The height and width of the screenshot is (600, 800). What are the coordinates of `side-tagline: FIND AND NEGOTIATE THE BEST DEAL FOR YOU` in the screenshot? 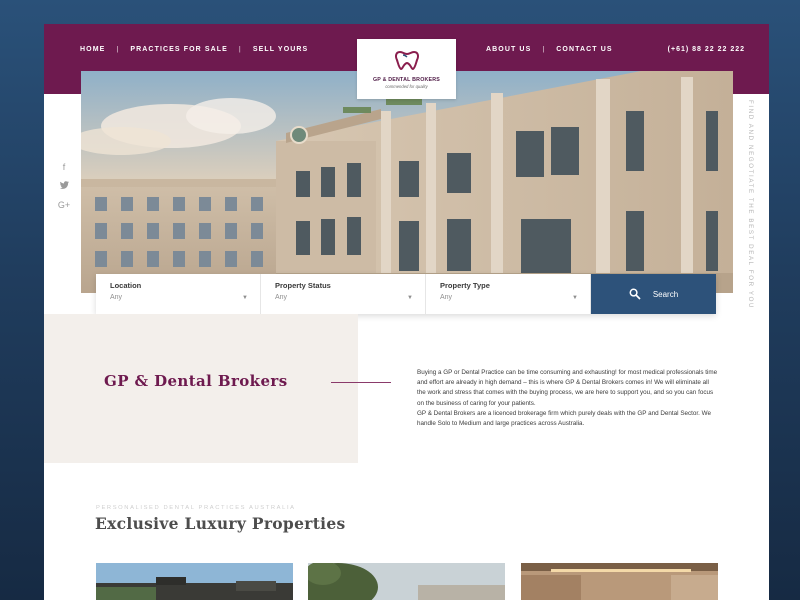 It's located at (750, 205).